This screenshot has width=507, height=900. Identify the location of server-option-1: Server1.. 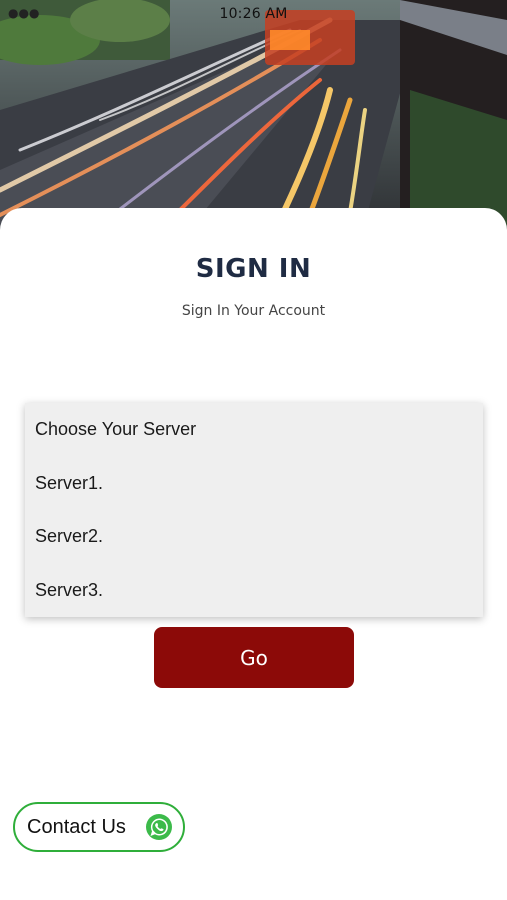
(254, 484).